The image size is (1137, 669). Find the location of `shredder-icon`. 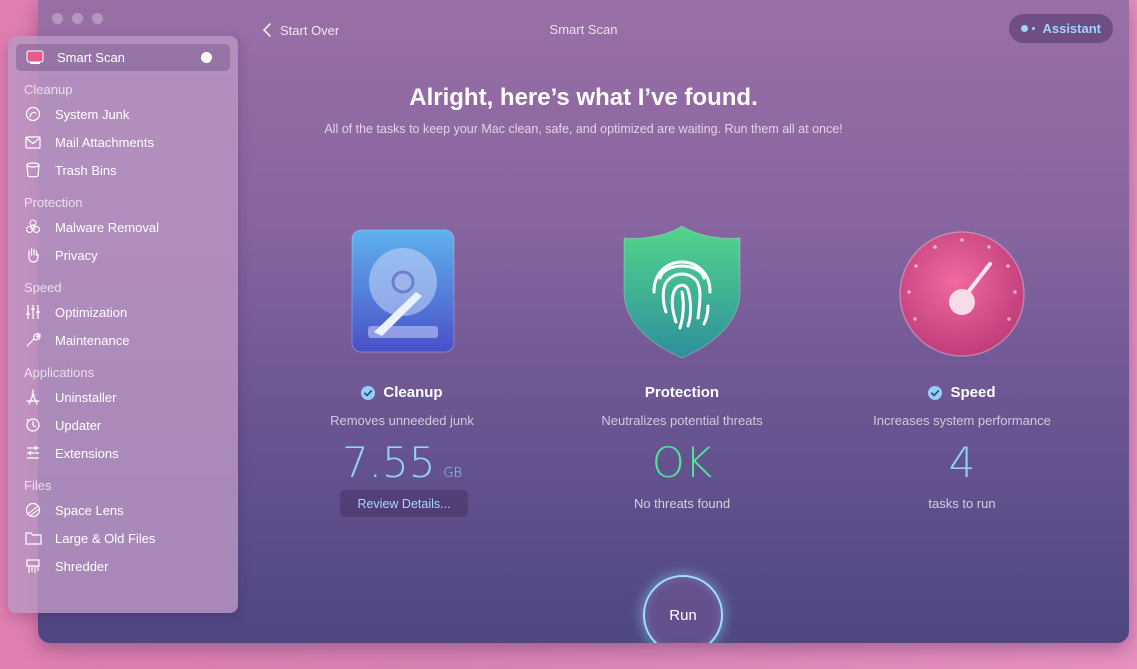

shredder-icon is located at coordinates (33, 566).